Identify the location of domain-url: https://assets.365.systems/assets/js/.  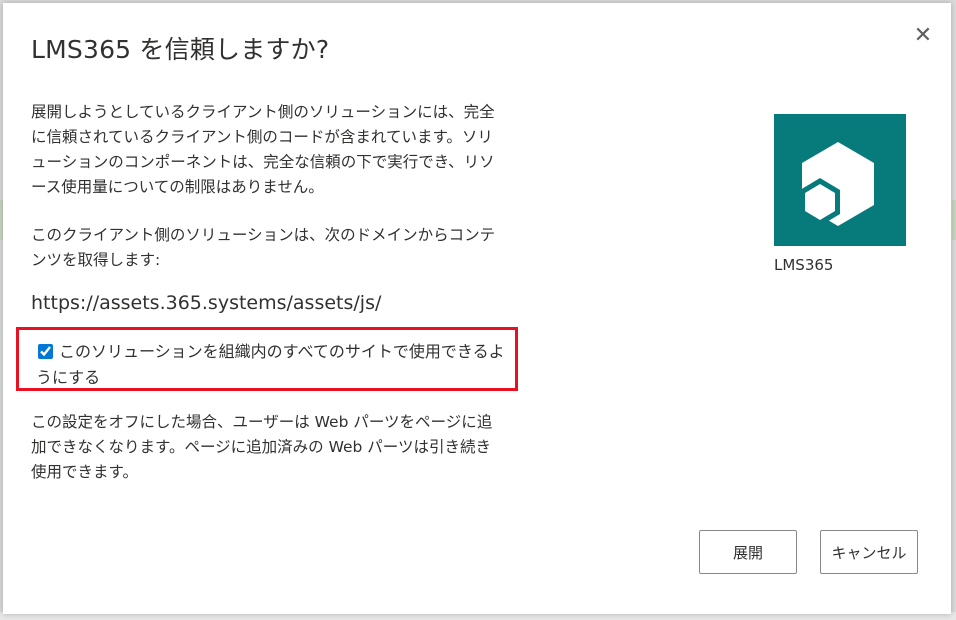
(206, 303).